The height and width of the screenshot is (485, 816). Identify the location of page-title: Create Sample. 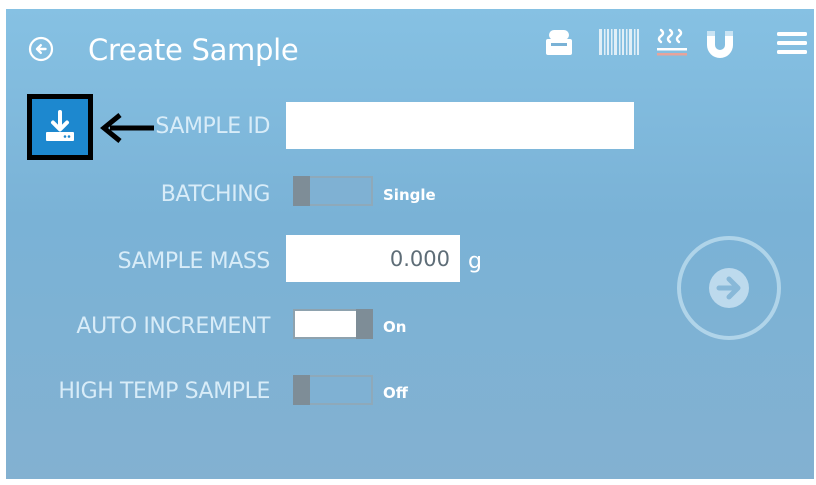
(193, 50).